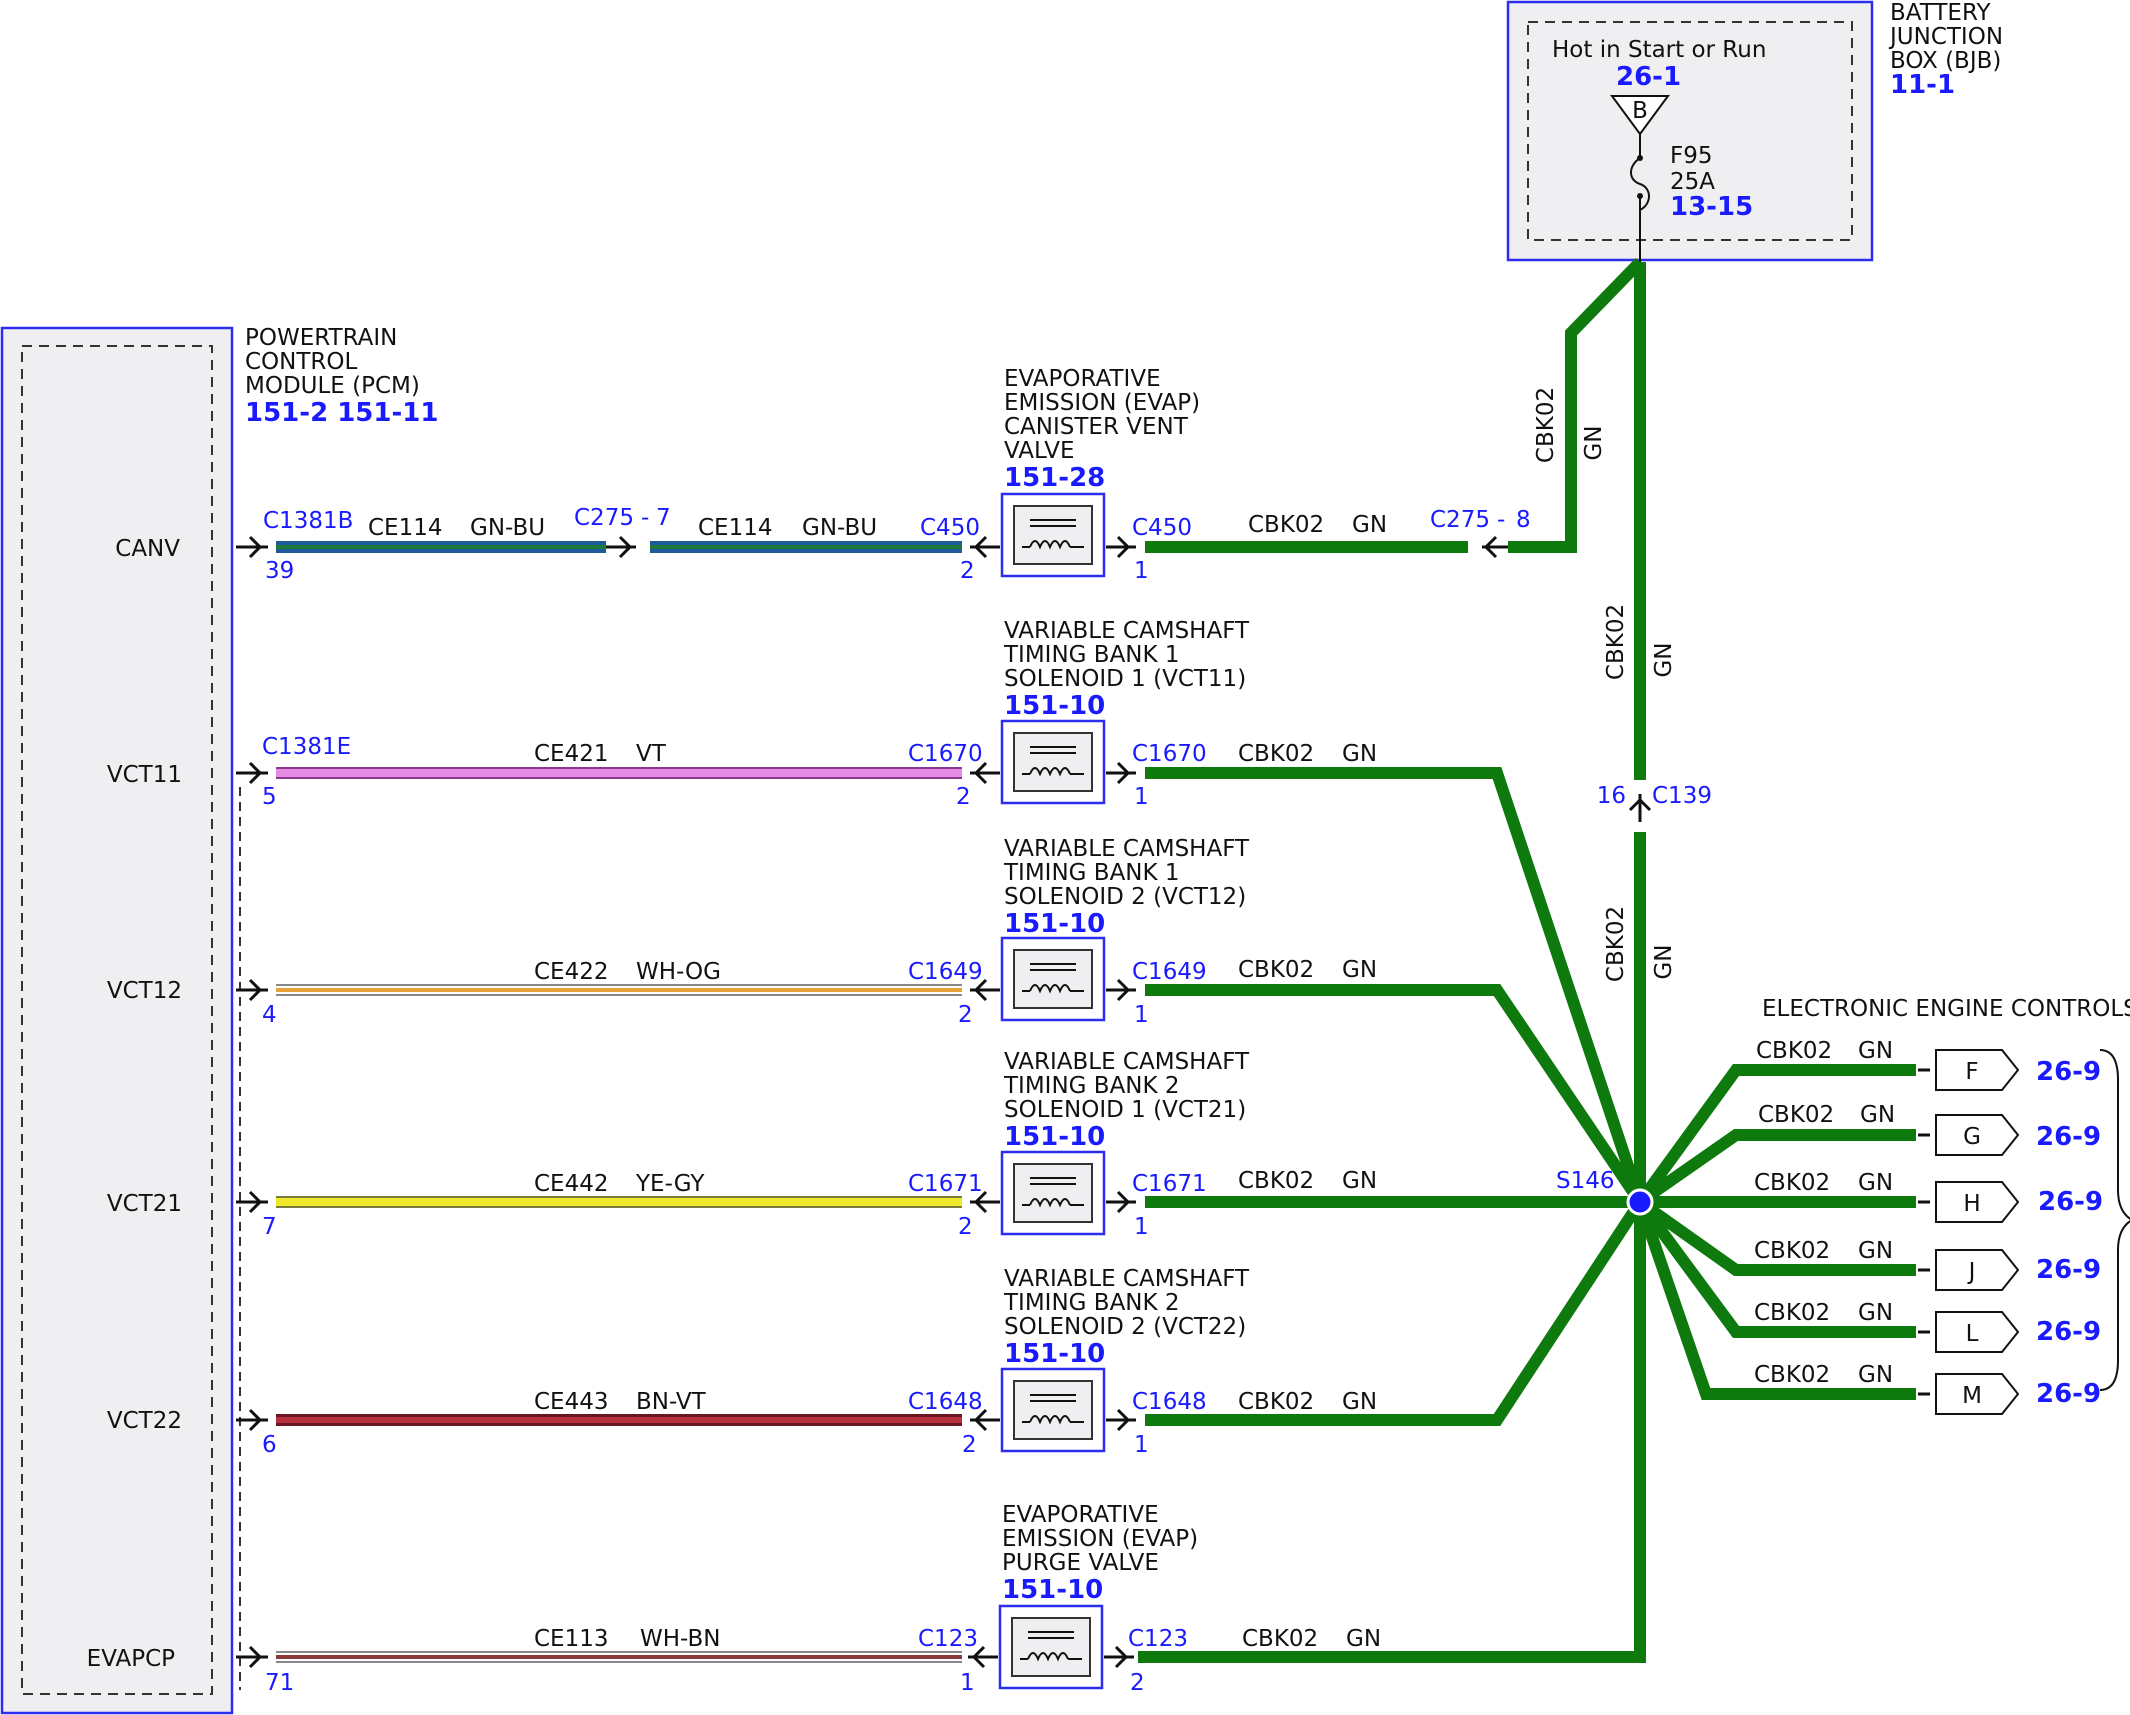 The width and height of the screenshot is (2130, 1715). What do you see at coordinates (1054, 1137) in the screenshot?
I see `vct21-ref: 151-10` at bounding box center [1054, 1137].